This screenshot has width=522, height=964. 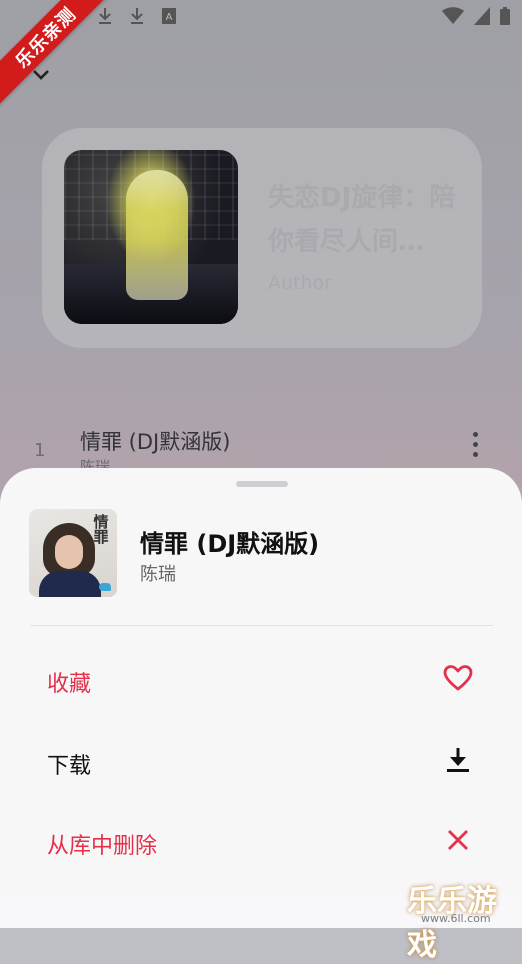 I want to click on favorite-label: 收藏, so click(x=69, y=684).